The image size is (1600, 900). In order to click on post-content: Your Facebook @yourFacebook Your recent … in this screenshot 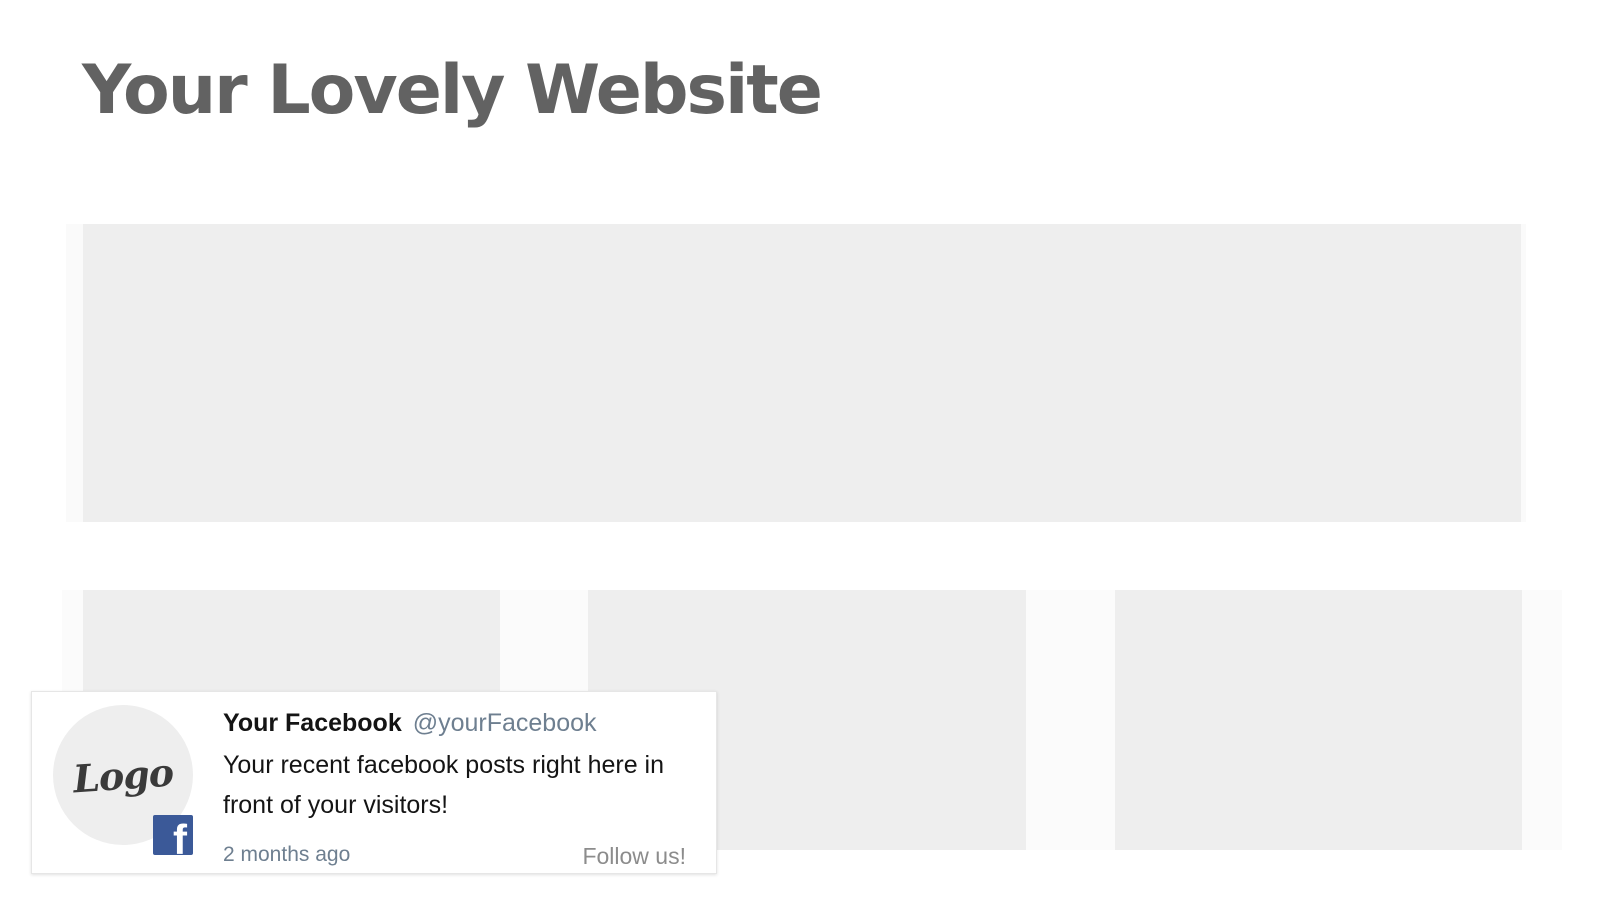, I will do `click(458, 765)`.